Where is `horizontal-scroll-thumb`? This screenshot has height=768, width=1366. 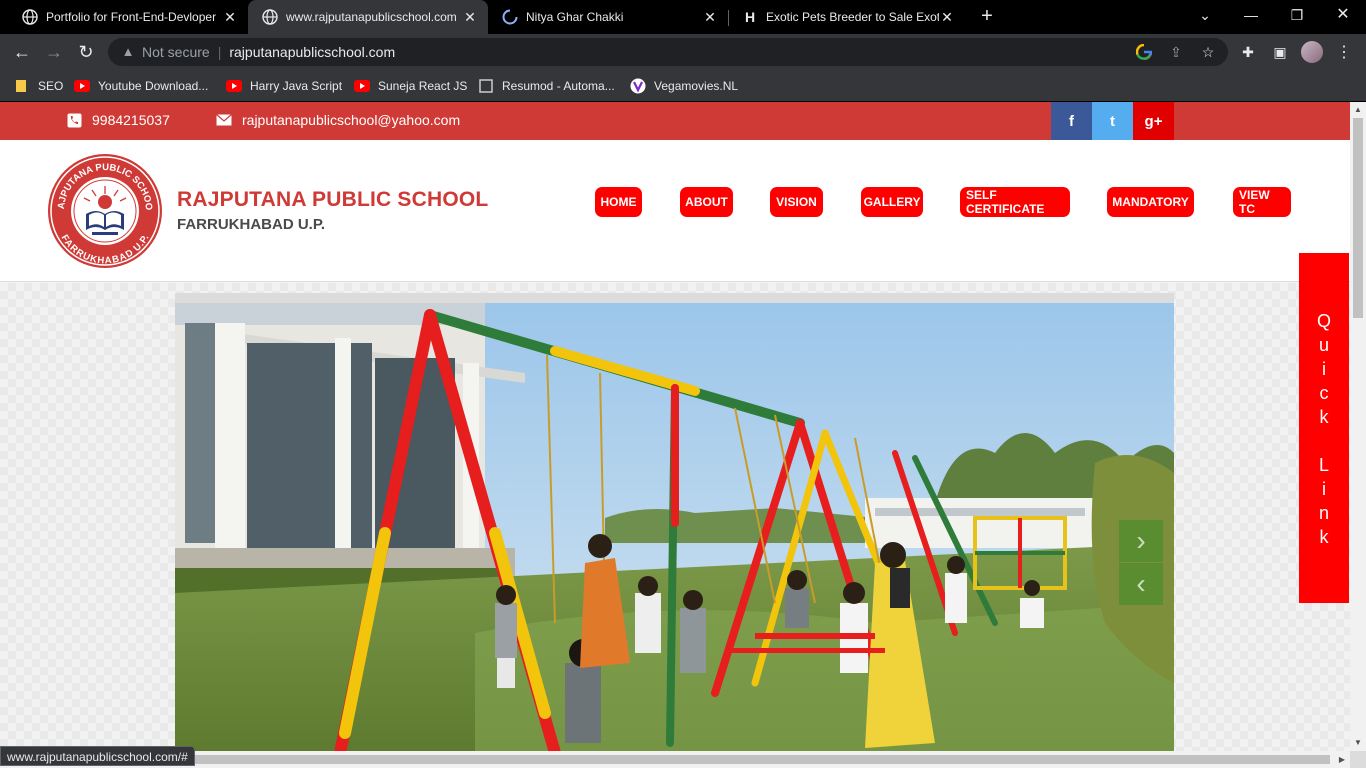 horizontal-scroll-thumb is located at coordinates (760, 759).